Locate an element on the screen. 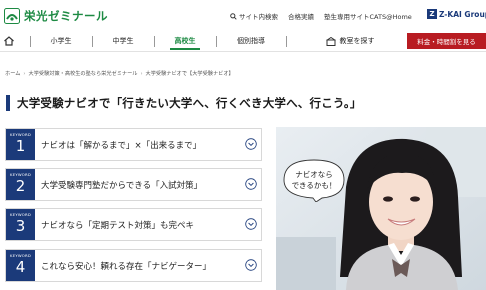 This screenshot has width=486, height=290. home-icon is located at coordinates (9, 41).